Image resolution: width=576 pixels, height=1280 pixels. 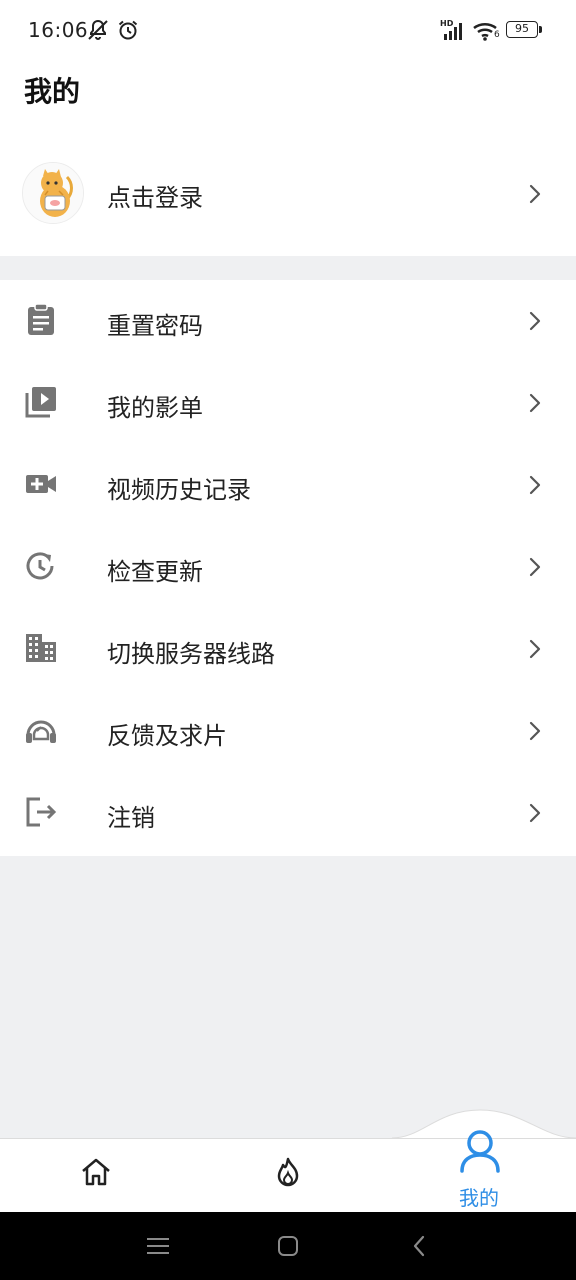 What do you see at coordinates (540, 29) in the screenshot?
I see `battery-tip` at bounding box center [540, 29].